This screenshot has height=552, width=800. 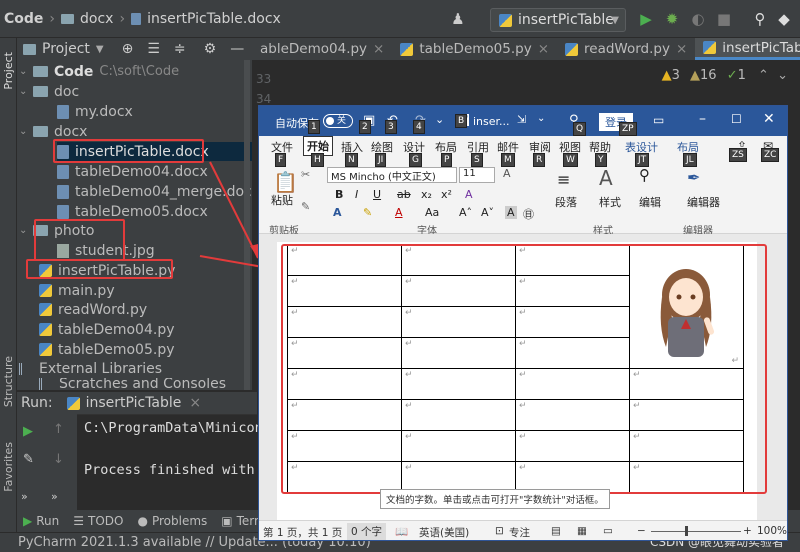 What do you see at coordinates (8, 467) in the screenshot?
I see `favorites-side-tab: Favorites` at bounding box center [8, 467].